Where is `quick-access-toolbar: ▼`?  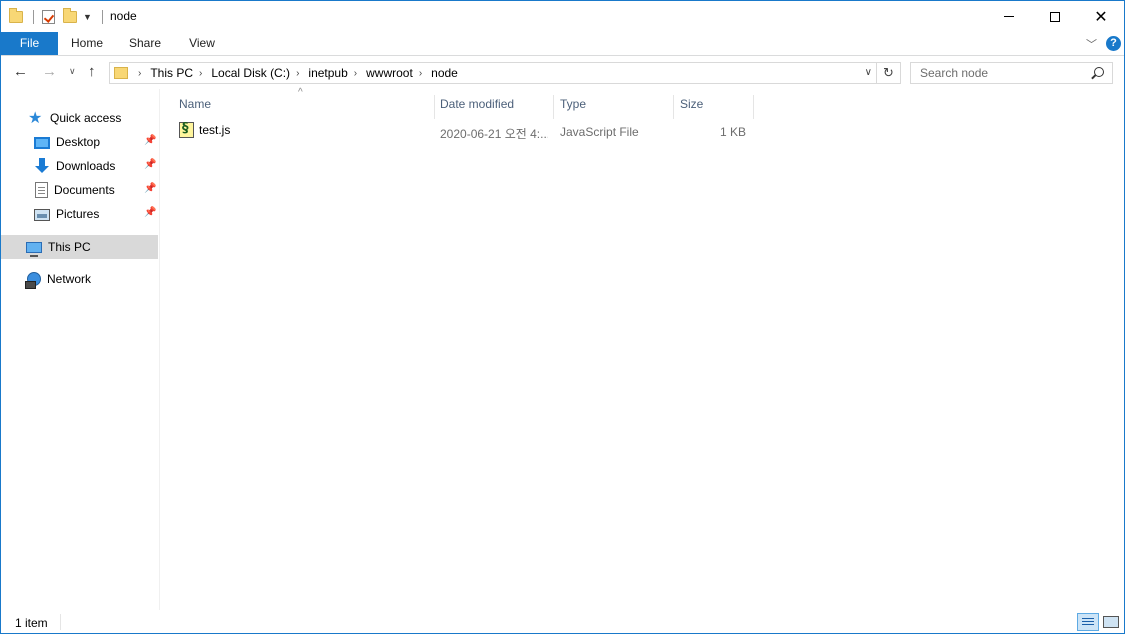 quick-access-toolbar: ▼ is located at coordinates (50, 17).